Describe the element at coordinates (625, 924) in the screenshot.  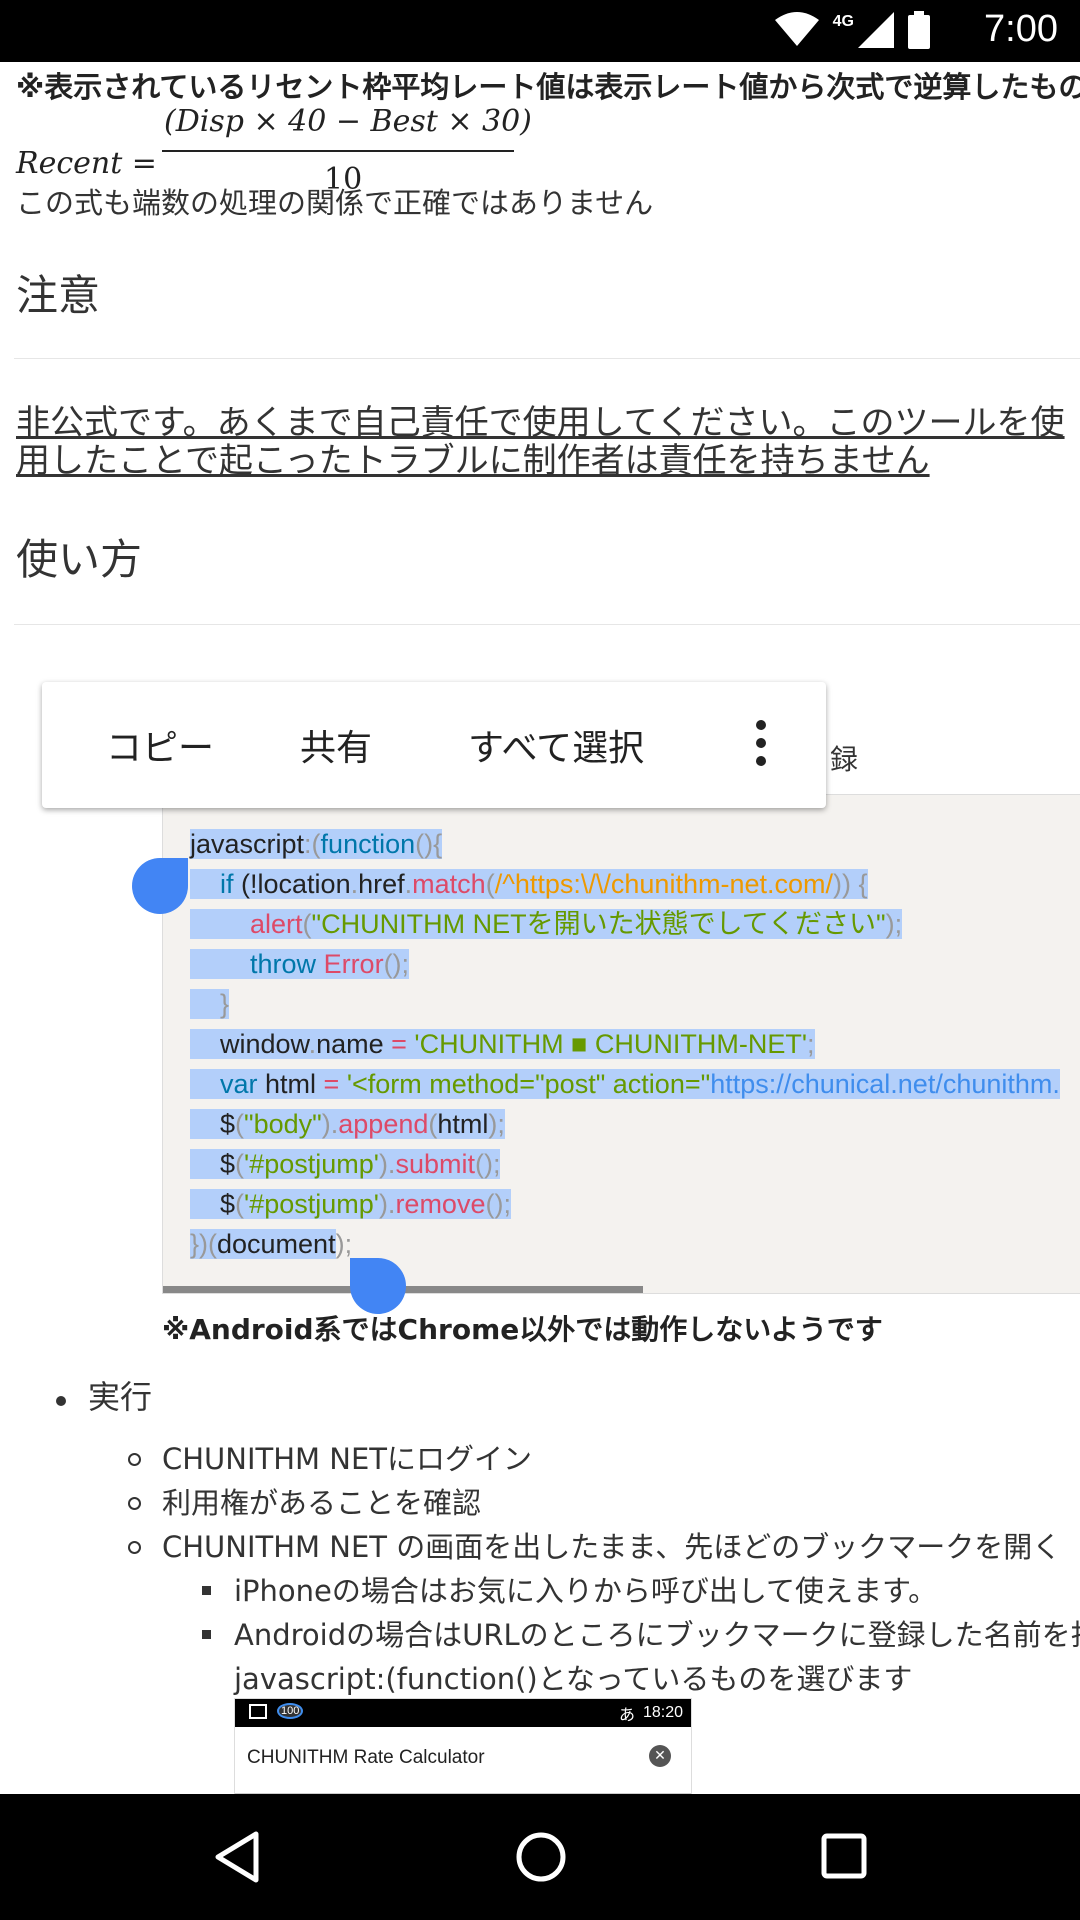
I see `code-line: alert("CHUNITHM NETを開いた状態でしてください");` at that location.